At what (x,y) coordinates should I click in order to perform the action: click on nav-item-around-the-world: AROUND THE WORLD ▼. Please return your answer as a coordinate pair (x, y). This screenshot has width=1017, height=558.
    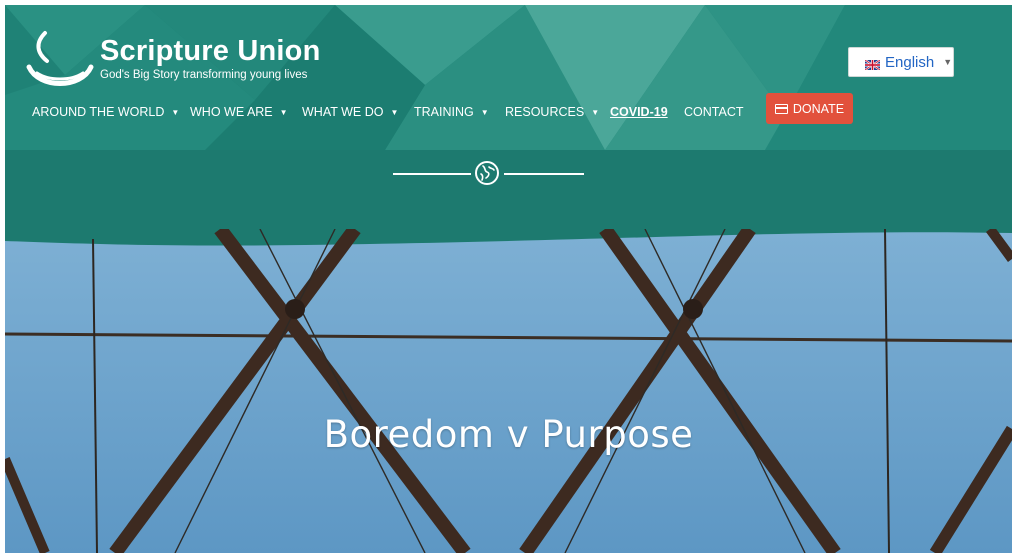
    Looking at the image, I should click on (105, 112).